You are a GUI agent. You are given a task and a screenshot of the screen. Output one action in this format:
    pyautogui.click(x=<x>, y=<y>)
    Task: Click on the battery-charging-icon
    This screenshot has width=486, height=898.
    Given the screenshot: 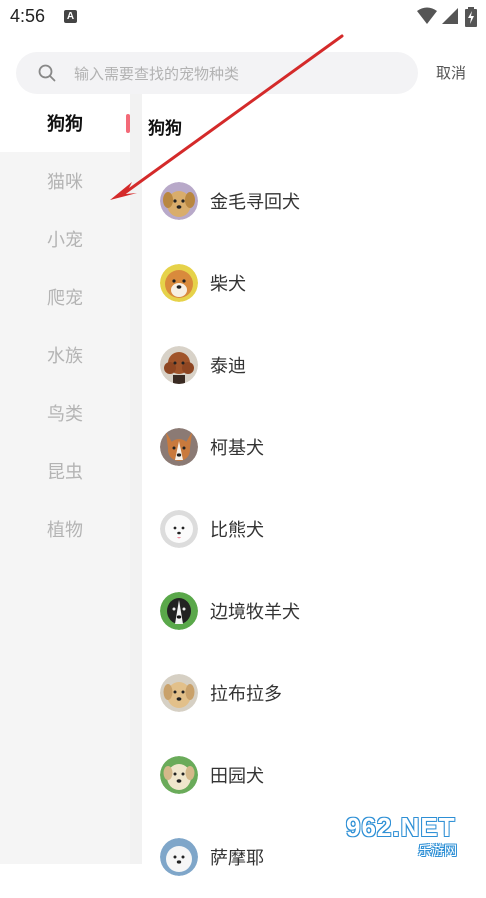 What is the action you would take?
    pyautogui.click(x=471, y=17)
    